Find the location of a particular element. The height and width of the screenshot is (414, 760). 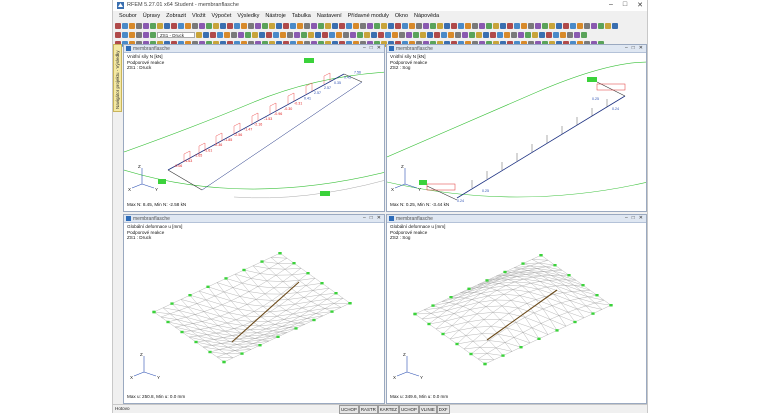

menu-zobrazit: Zobrazit is located at coordinates (176, 16).